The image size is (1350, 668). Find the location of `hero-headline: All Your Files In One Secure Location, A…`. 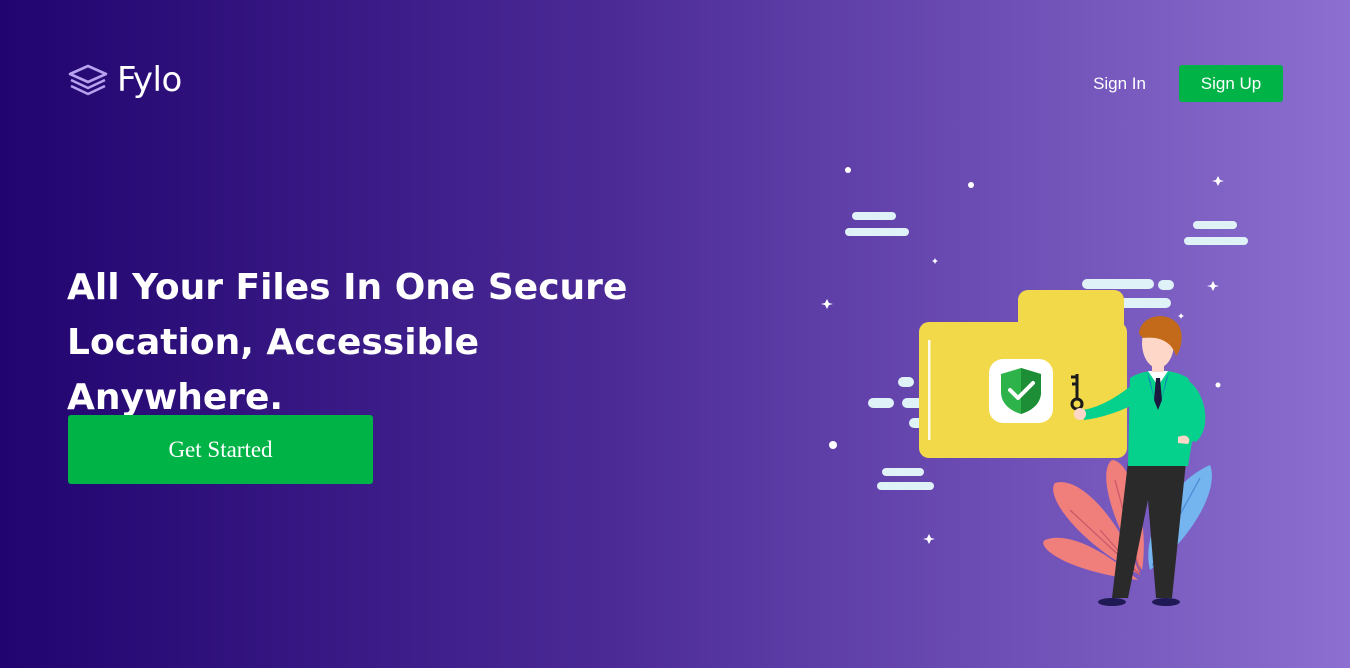

hero-headline: All Your Files In One Secure Location, A… is located at coordinates (347, 342).